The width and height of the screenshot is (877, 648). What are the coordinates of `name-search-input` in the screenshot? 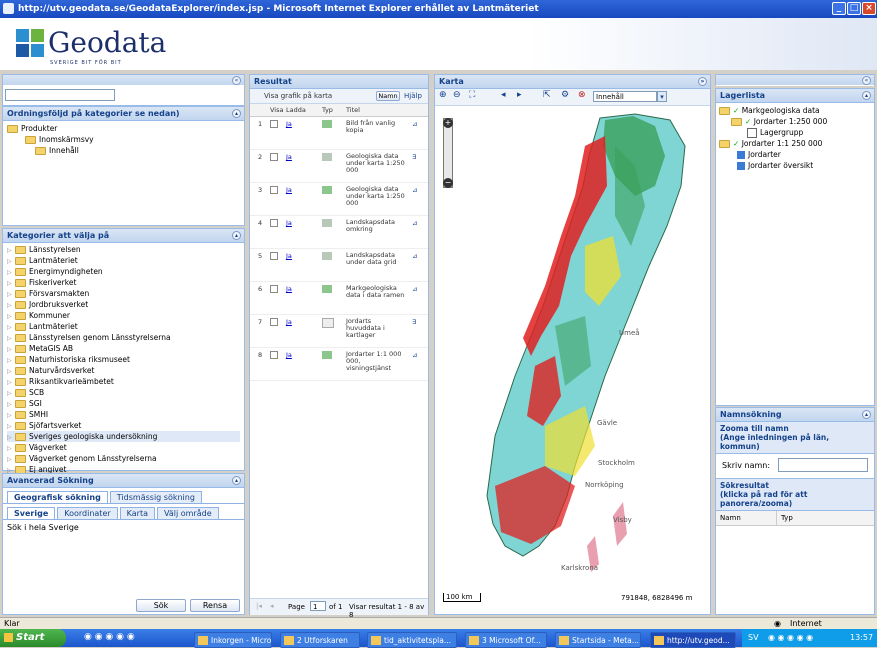 It's located at (823, 465).